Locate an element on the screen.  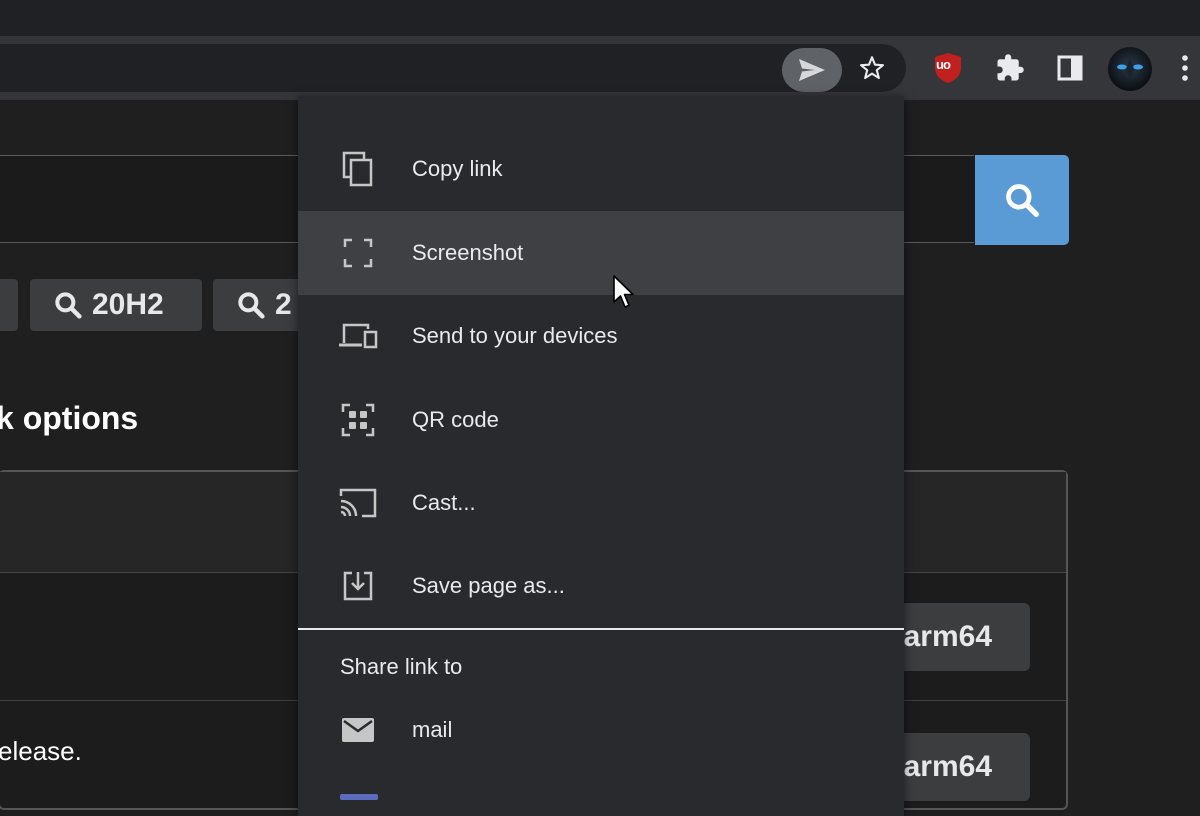
cast-icon is located at coordinates (358, 503).